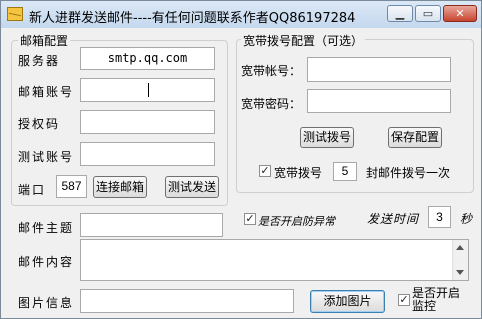  Describe the element at coordinates (32, 190) in the screenshot. I see `port-label: 端口` at that location.